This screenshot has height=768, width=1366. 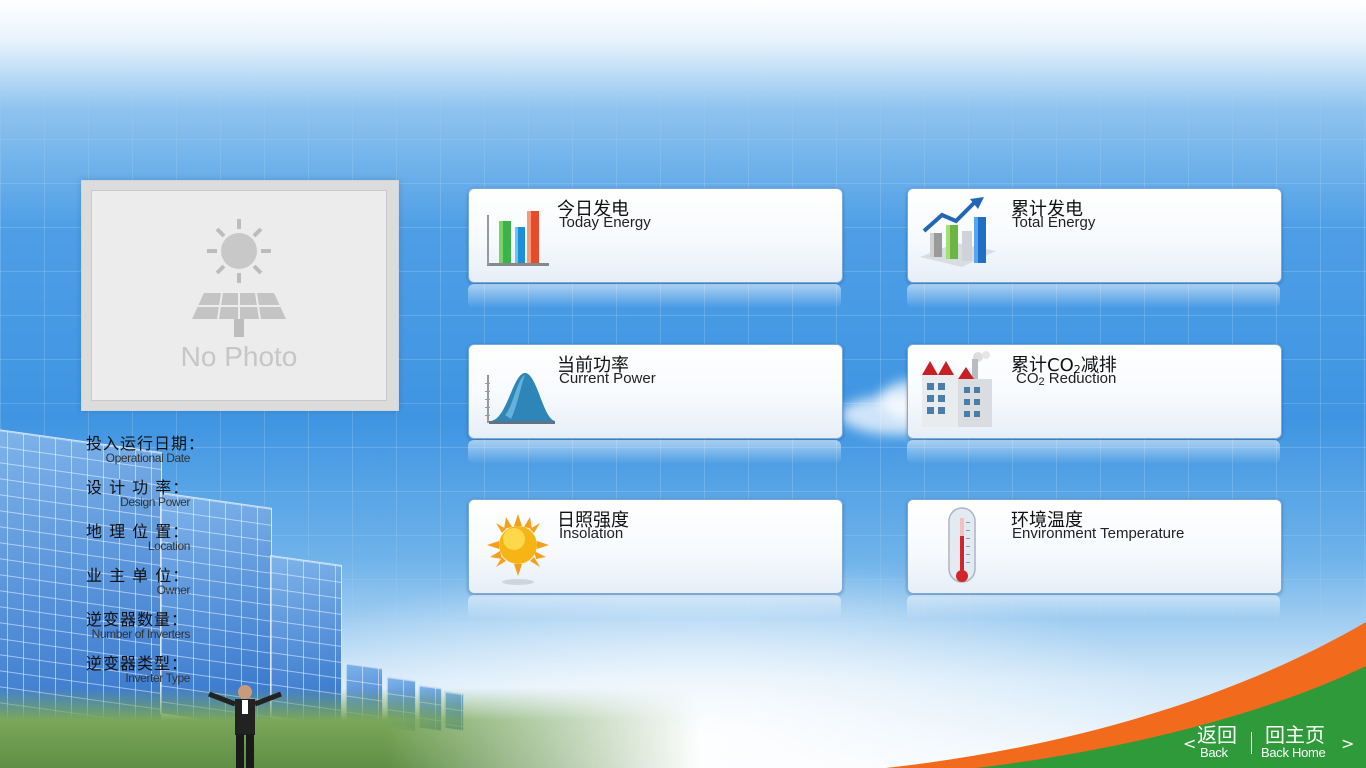 What do you see at coordinates (591, 533) in the screenshot?
I see `card-title-en: Insolation` at bounding box center [591, 533].